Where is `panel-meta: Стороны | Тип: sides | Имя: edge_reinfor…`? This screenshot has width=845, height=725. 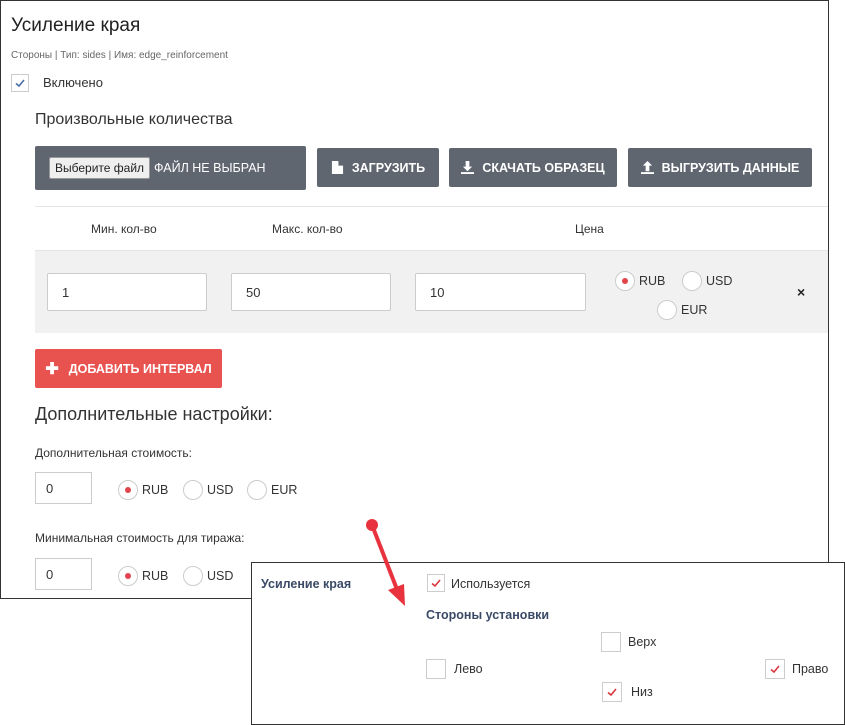 panel-meta: Стороны | Тип: sides | Имя: edge_reinfor… is located at coordinates (119, 55).